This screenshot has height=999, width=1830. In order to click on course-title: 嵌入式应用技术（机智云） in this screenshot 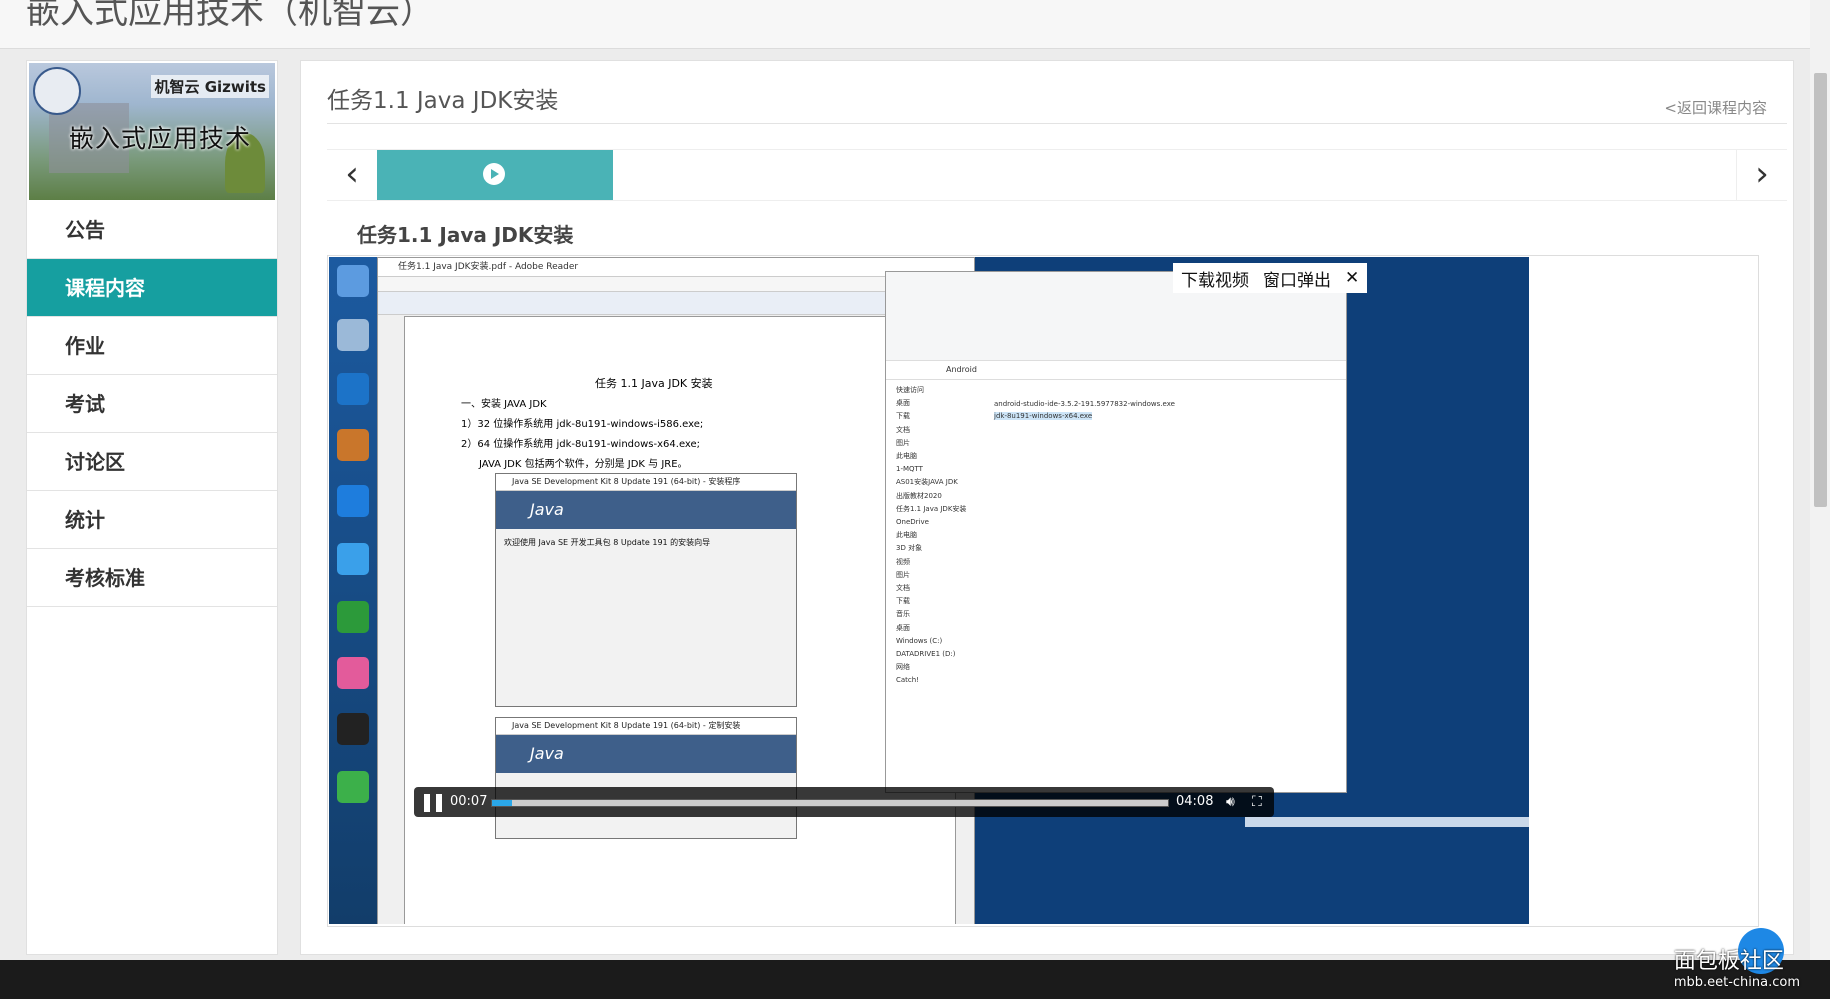, I will do `click(230, 15)`.